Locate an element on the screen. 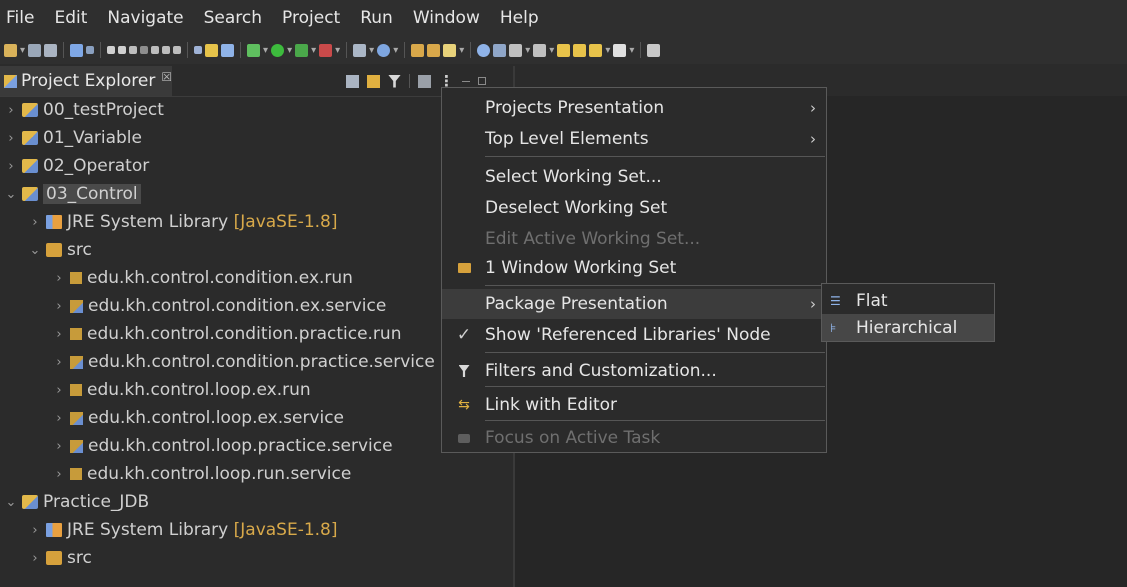 The image size is (1127, 587). menu-project: Project is located at coordinates (313, 18).